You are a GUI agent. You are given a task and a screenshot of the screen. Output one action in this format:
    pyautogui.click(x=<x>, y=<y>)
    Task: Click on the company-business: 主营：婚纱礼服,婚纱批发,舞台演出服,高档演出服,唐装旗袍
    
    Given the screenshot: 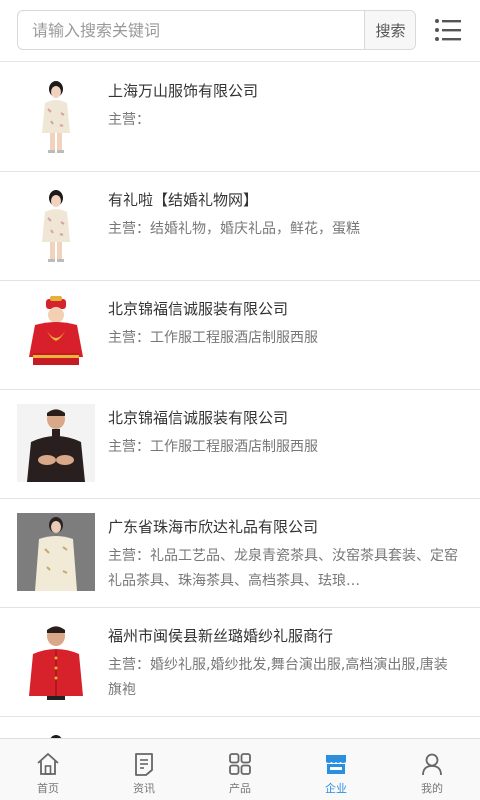 What is the action you would take?
    pyautogui.click(x=284, y=678)
    